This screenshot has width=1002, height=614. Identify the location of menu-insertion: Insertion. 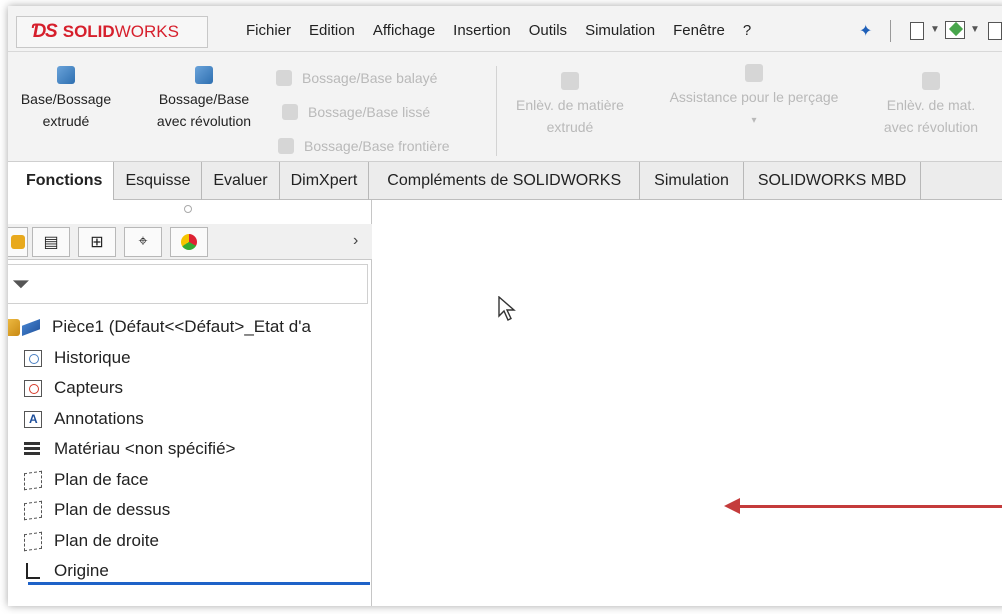
(482, 30).